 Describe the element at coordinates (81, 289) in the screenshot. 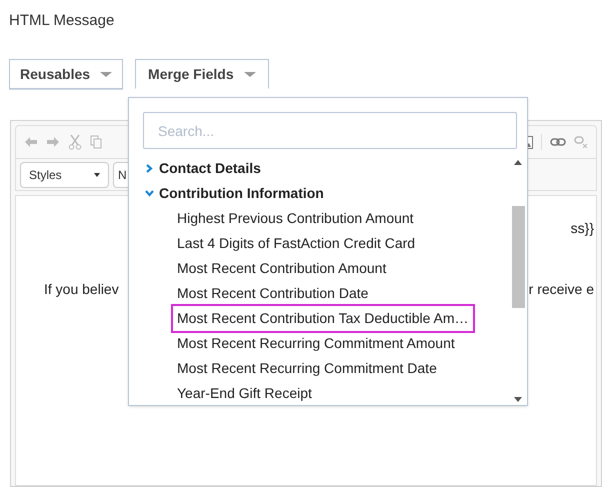

I see `body-text: If you believ` at that location.